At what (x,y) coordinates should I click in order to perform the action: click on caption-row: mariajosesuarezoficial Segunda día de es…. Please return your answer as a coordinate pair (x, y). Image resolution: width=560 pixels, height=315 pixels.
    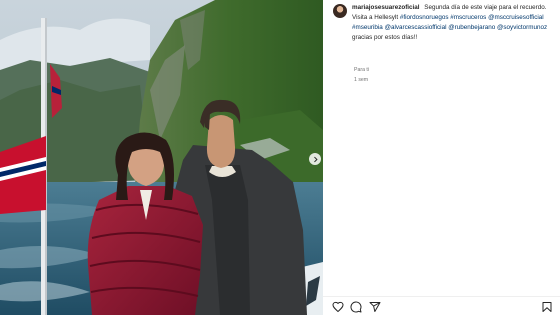
    Looking at the image, I should click on (444, 23).